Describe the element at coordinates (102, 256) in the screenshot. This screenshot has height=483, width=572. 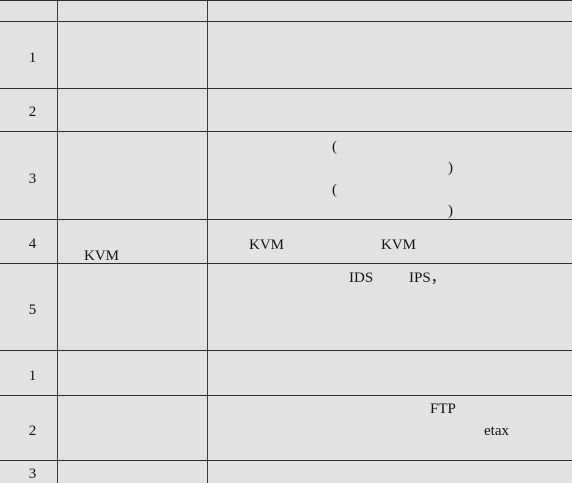
I see `row4-item: KVM` at that location.